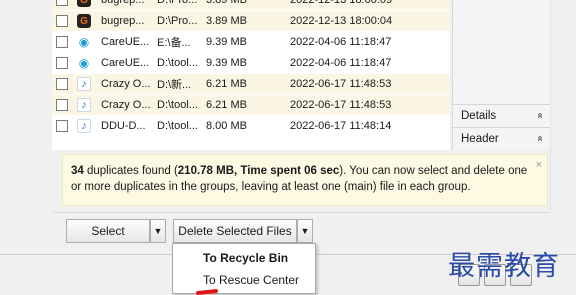  What do you see at coordinates (563, 106) in the screenshot?
I see `vertical-scrollbar` at bounding box center [563, 106].